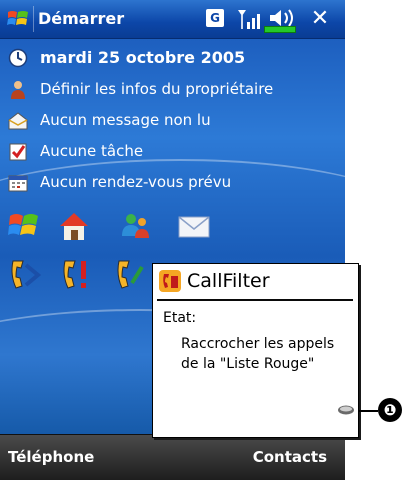 The image size is (409, 480). I want to click on soft-key-bar: Téléphone Contacts, so click(172, 457).